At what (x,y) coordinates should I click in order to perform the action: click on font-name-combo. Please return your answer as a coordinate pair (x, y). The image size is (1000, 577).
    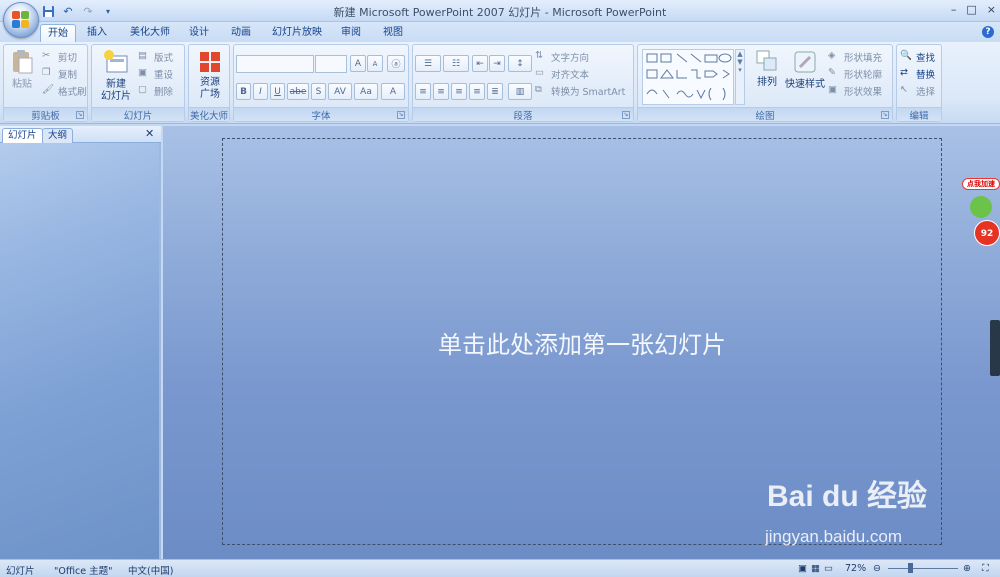
    Looking at the image, I should click on (275, 64).